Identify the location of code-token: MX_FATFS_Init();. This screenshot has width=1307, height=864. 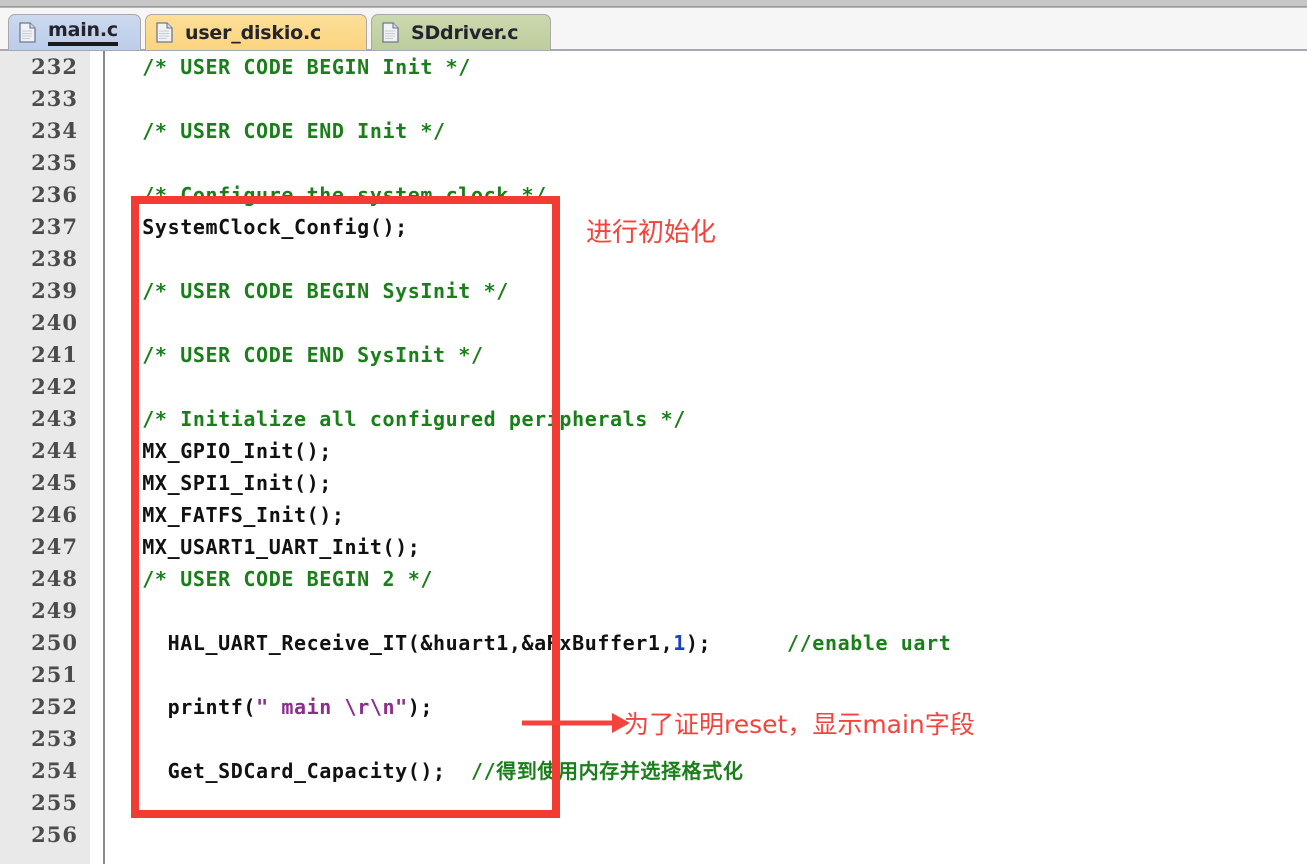
(231, 515).